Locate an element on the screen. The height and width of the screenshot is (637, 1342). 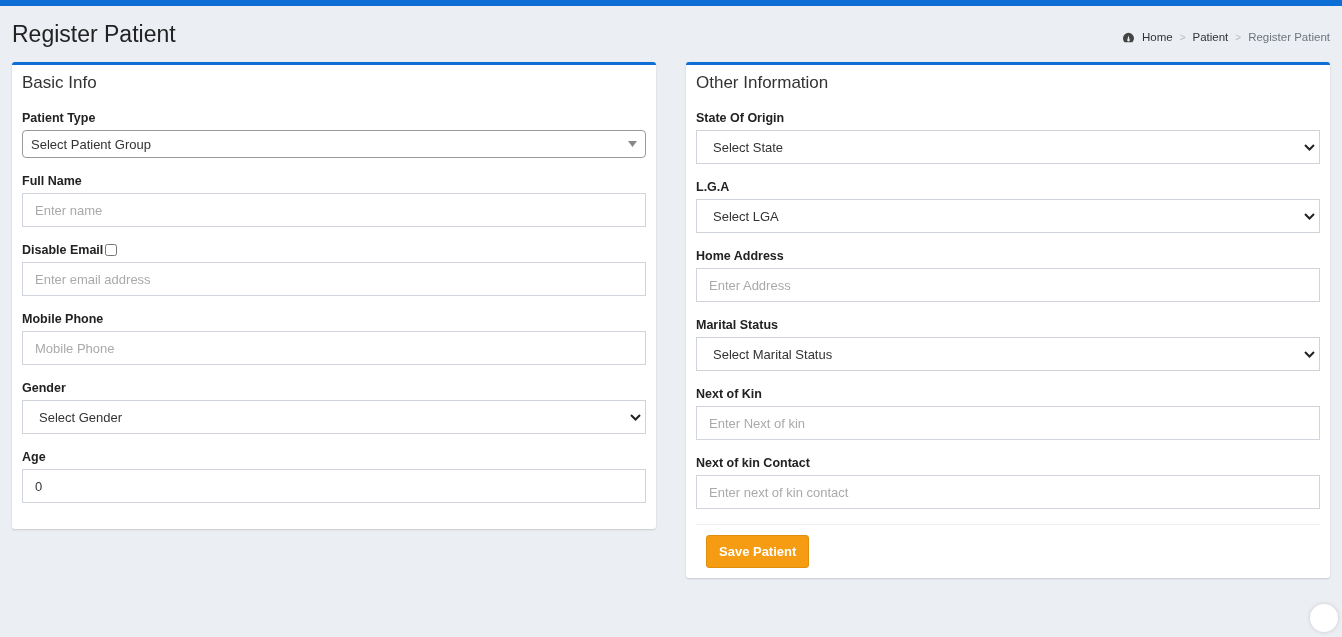
input-field: Enter next of kin contact is located at coordinates (1008, 492).